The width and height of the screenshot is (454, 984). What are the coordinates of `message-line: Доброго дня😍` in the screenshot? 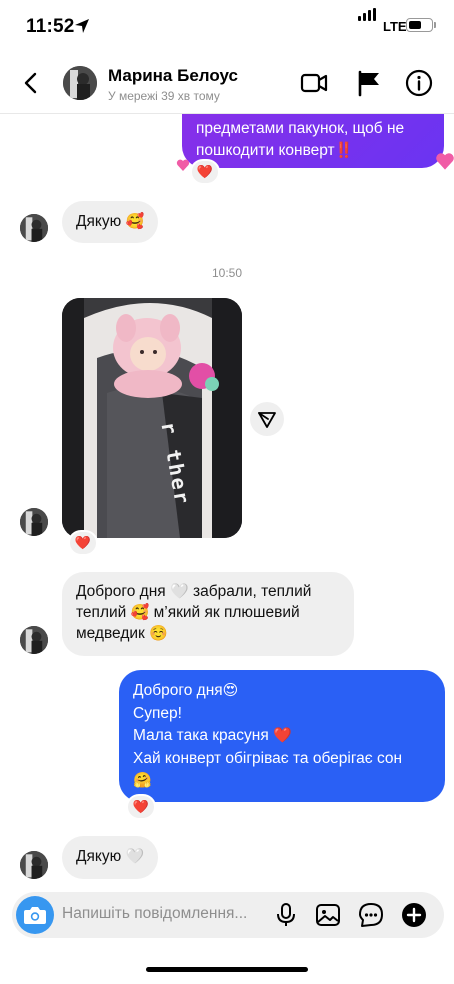 It's located at (282, 691).